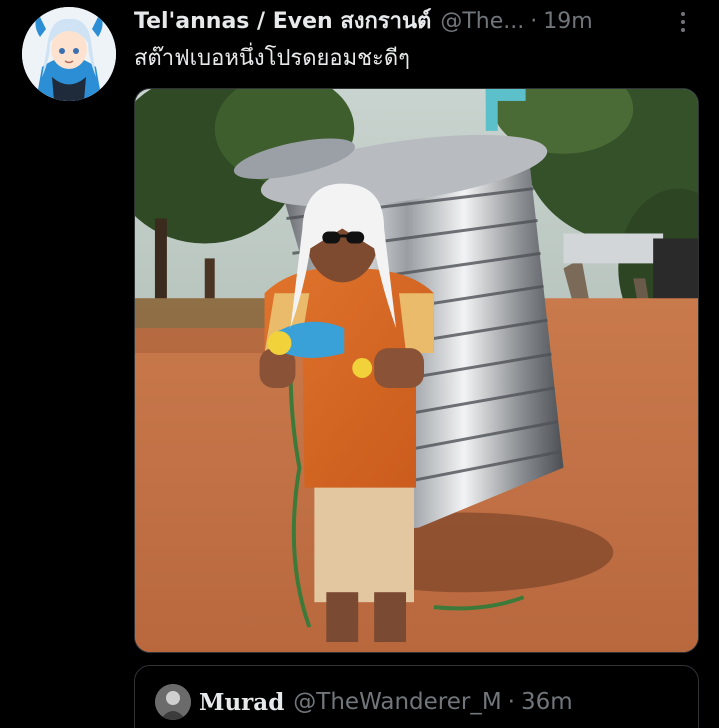  I want to click on quote-timestamp: 36m, so click(547, 702).